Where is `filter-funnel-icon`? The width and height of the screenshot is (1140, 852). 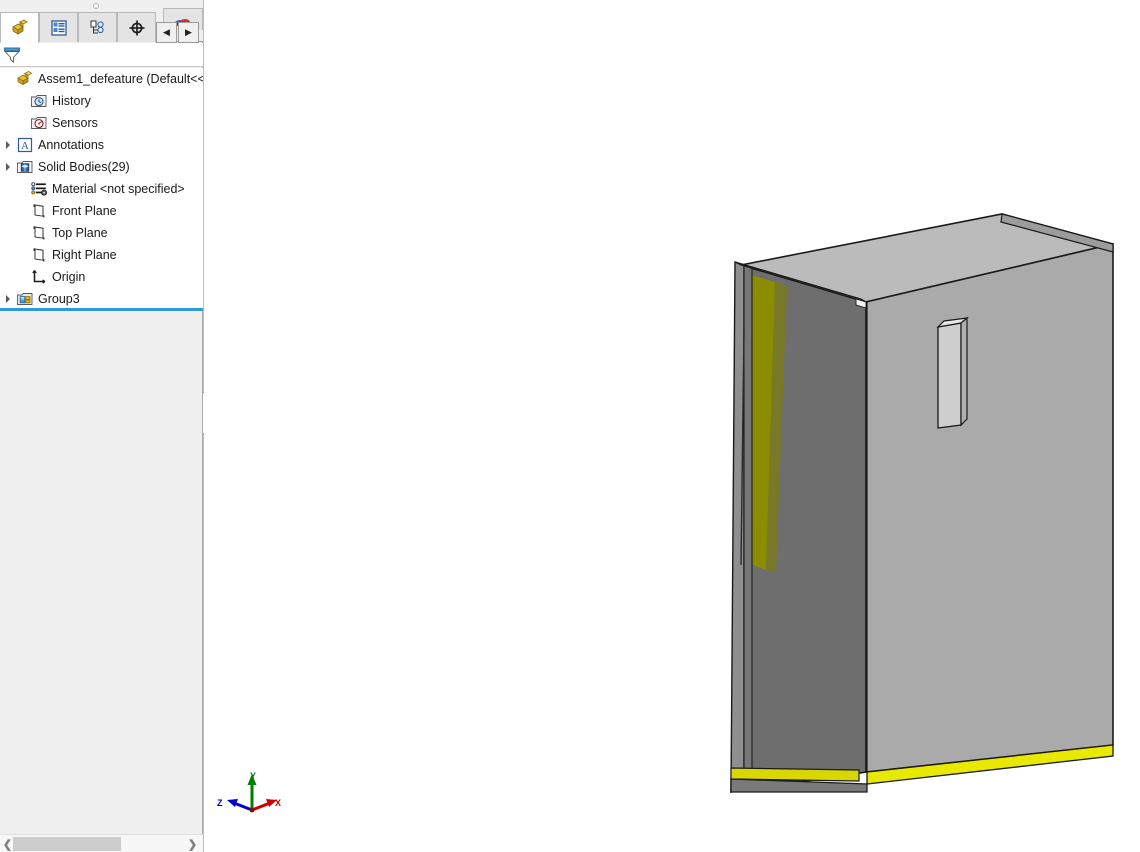 filter-funnel-icon is located at coordinates (12, 57).